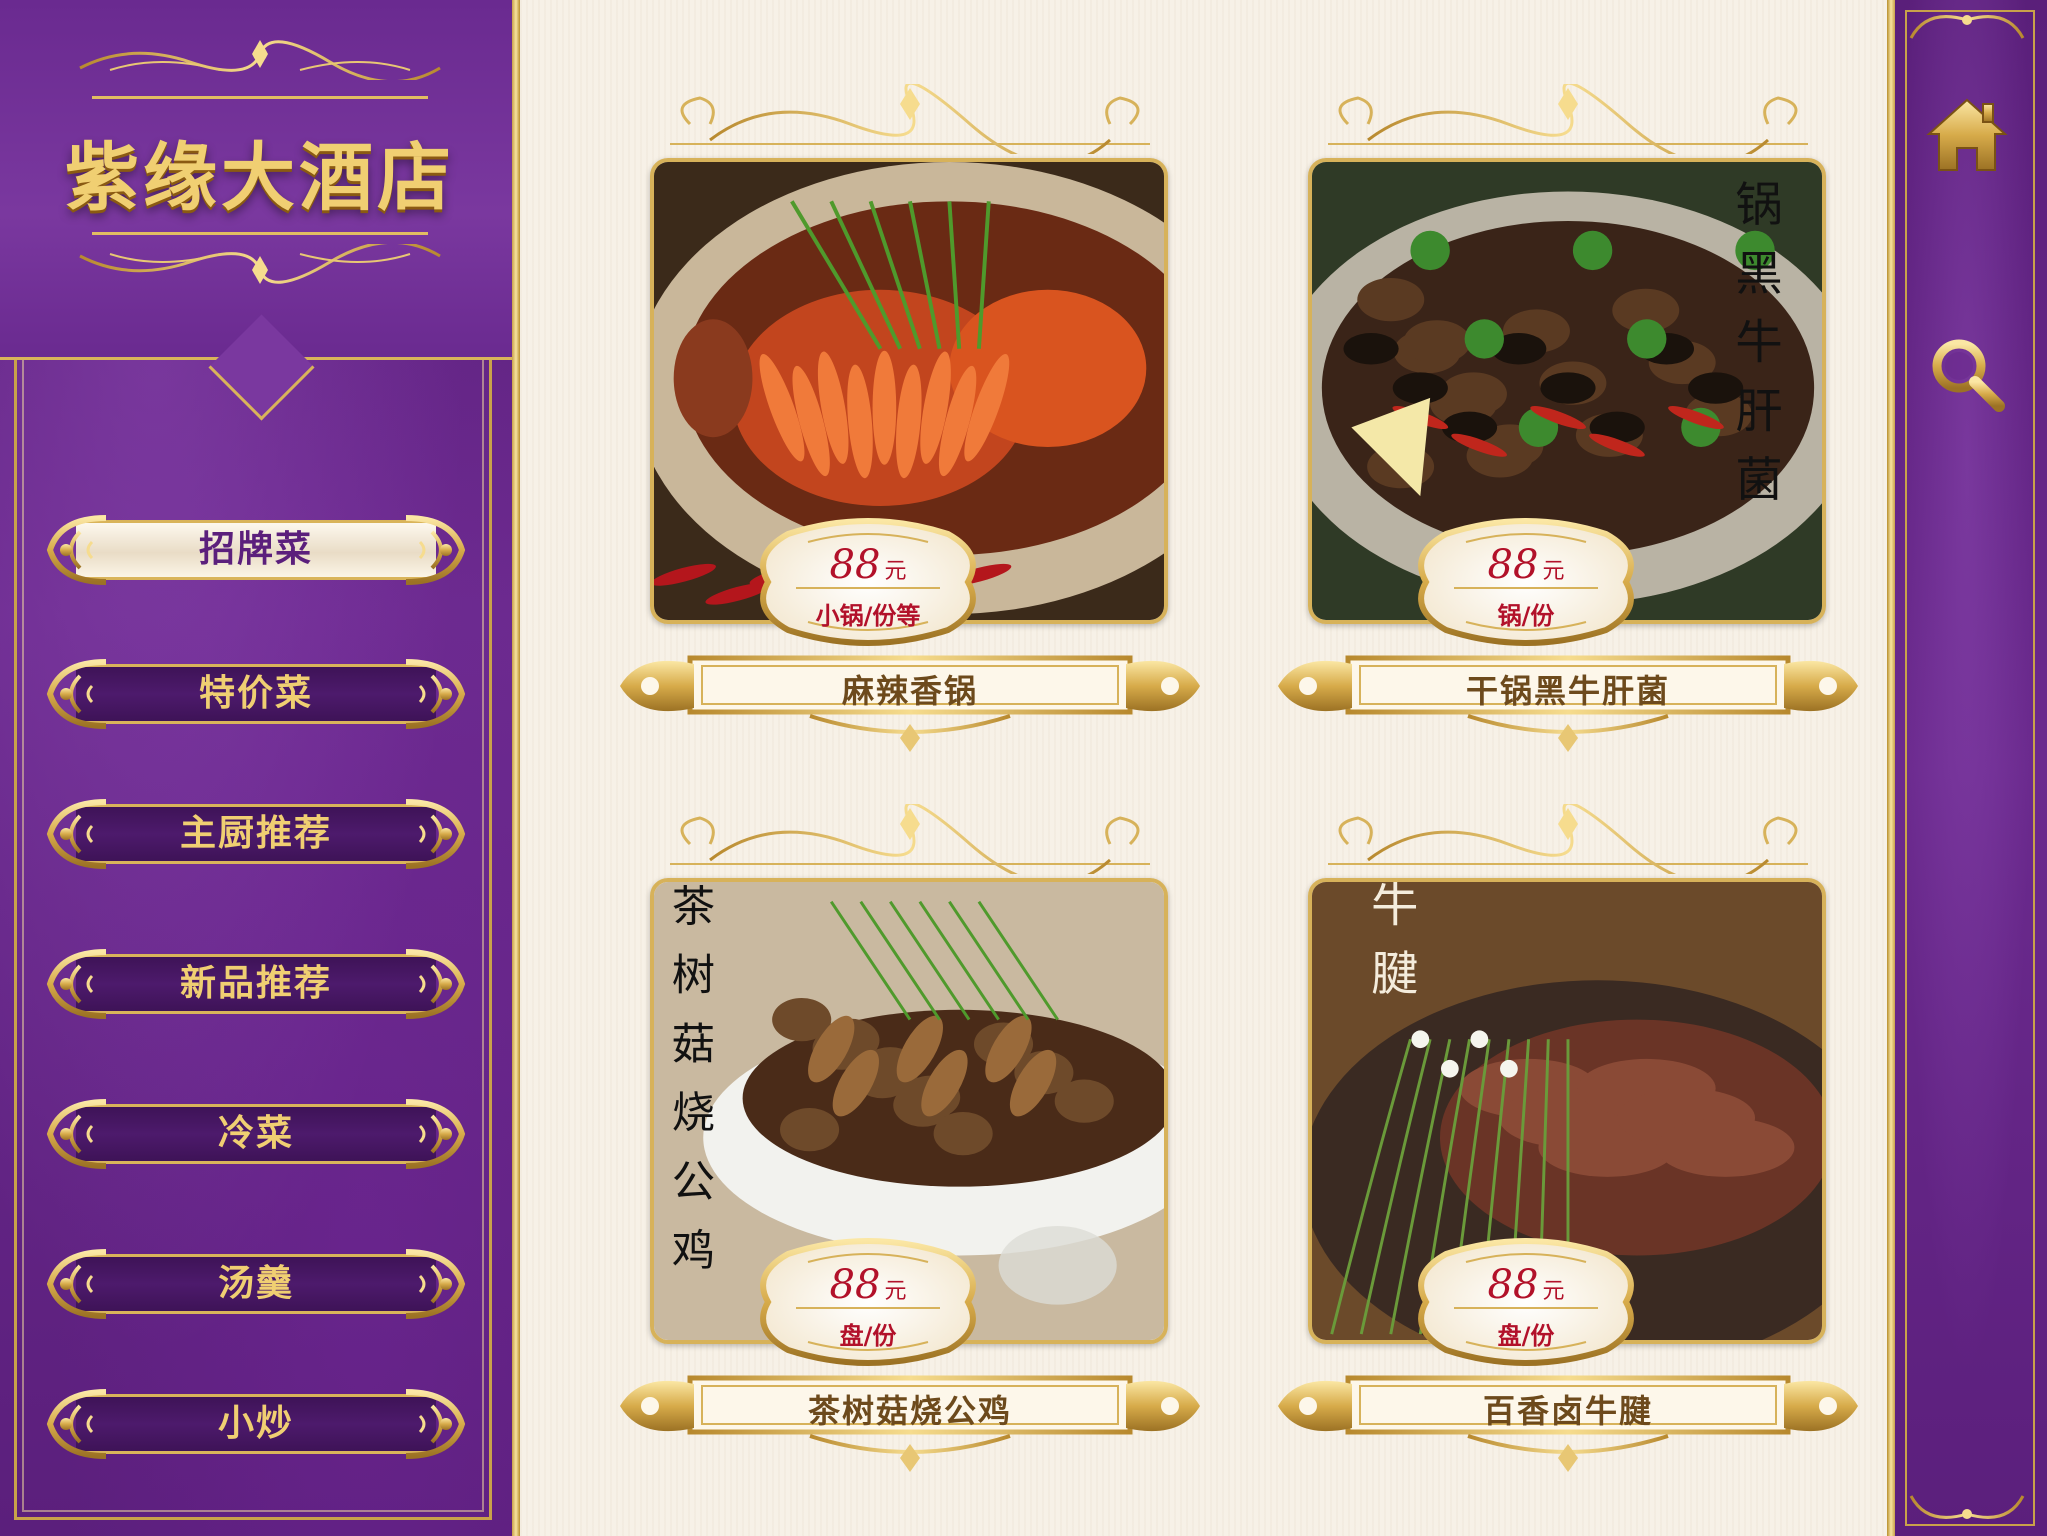 This screenshot has height=1536, width=2047. Describe the element at coordinates (693, 1251) in the screenshot. I see `svg-text: 鸡` at that location.